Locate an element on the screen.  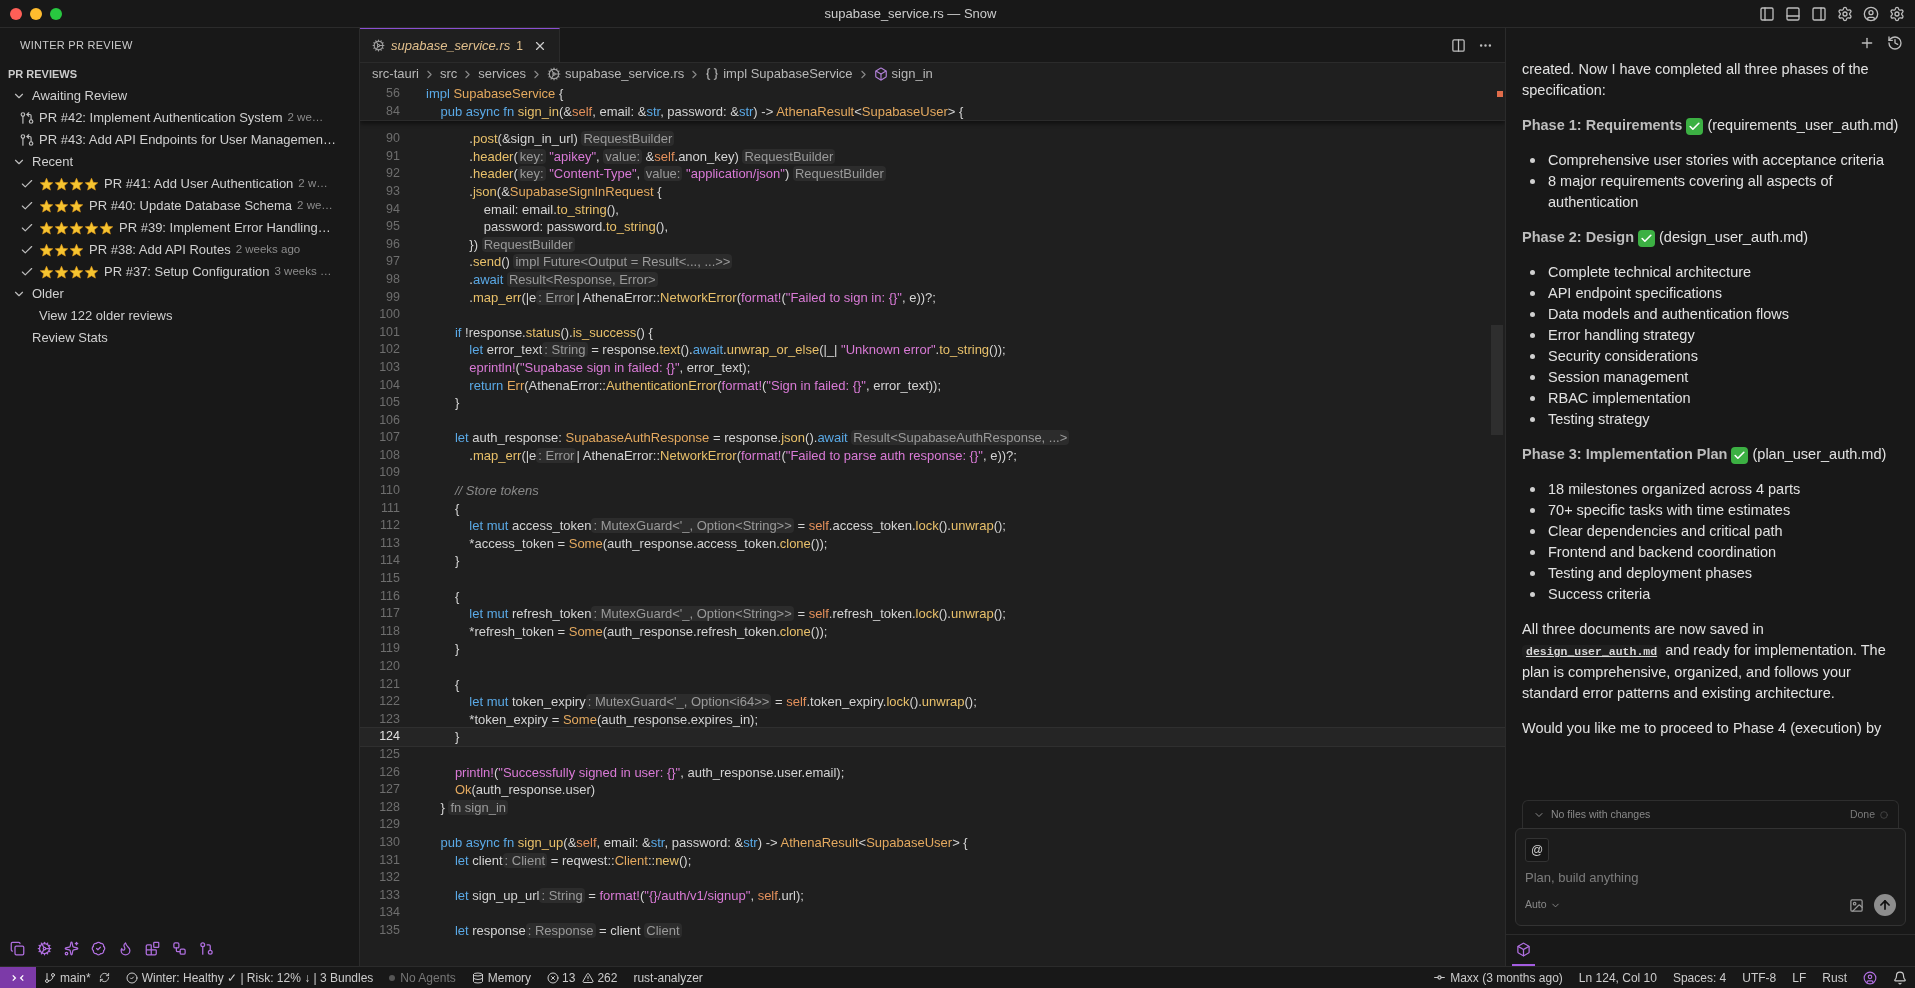
tree-item: View 122 older reviews is located at coordinates (179, 316).